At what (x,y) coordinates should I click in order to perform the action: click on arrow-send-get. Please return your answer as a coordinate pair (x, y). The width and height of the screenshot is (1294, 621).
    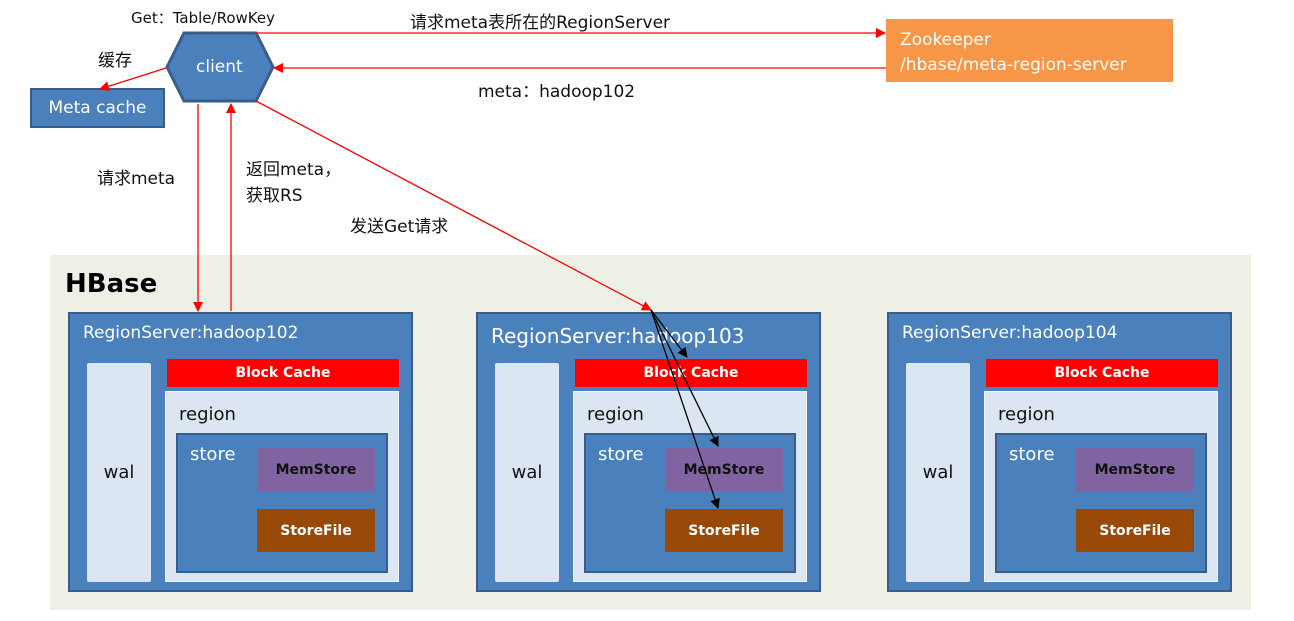
    Looking at the image, I should click on (453, 205).